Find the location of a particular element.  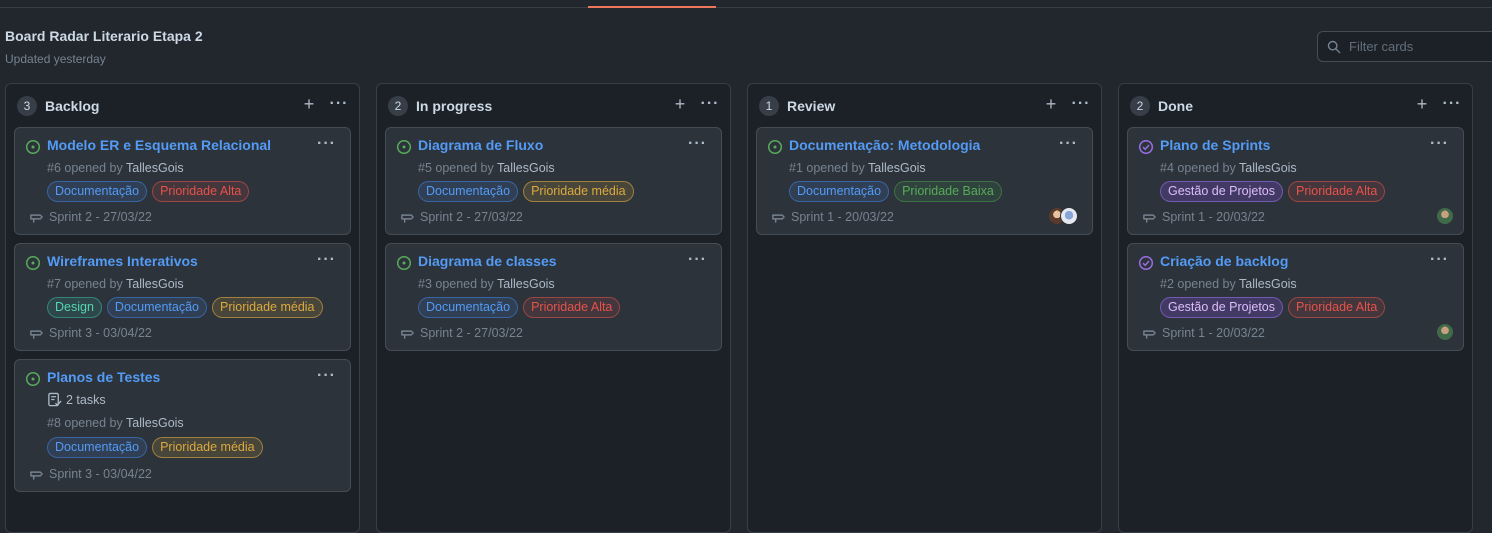

card-labels: Gestão de Projetos Prioridade Alta is located at coordinates (1273, 307).